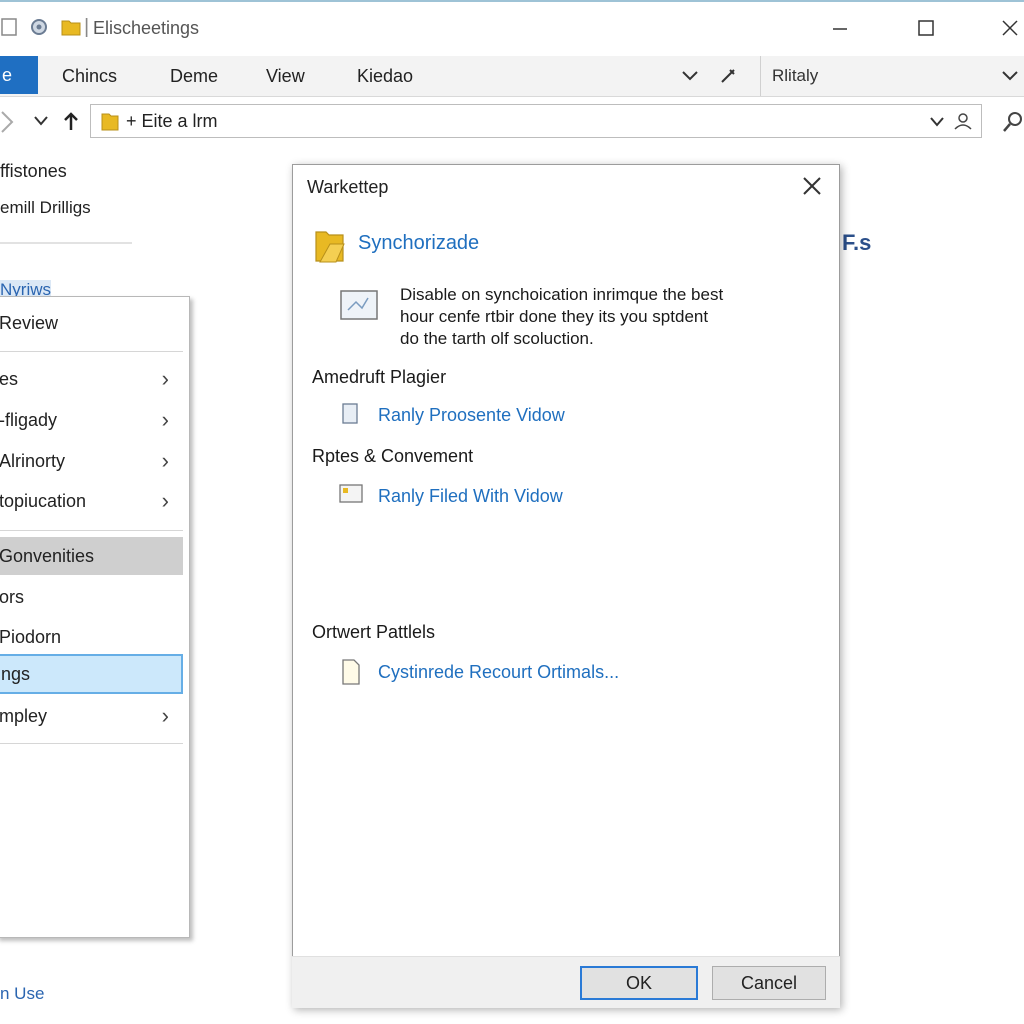  Describe the element at coordinates (91, 461) in the screenshot. I see `menu-item: Alrinorty ›` at that location.